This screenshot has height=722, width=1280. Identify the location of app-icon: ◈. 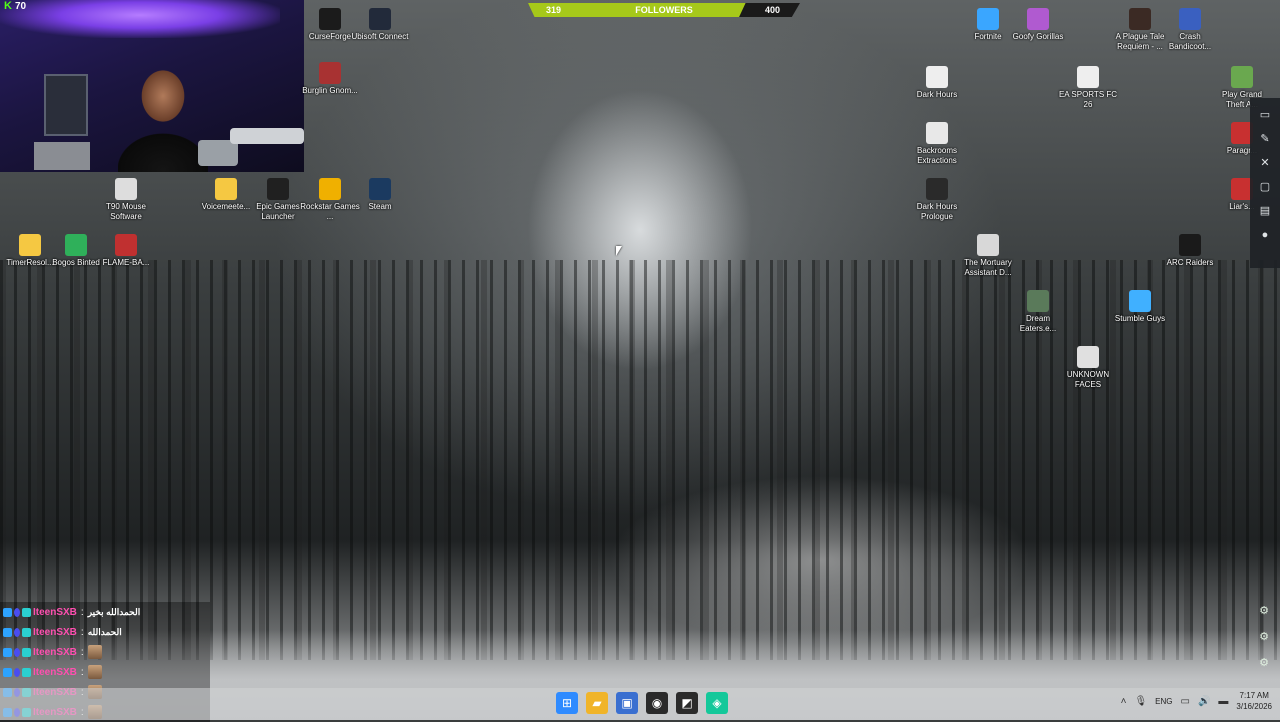
(717, 703).